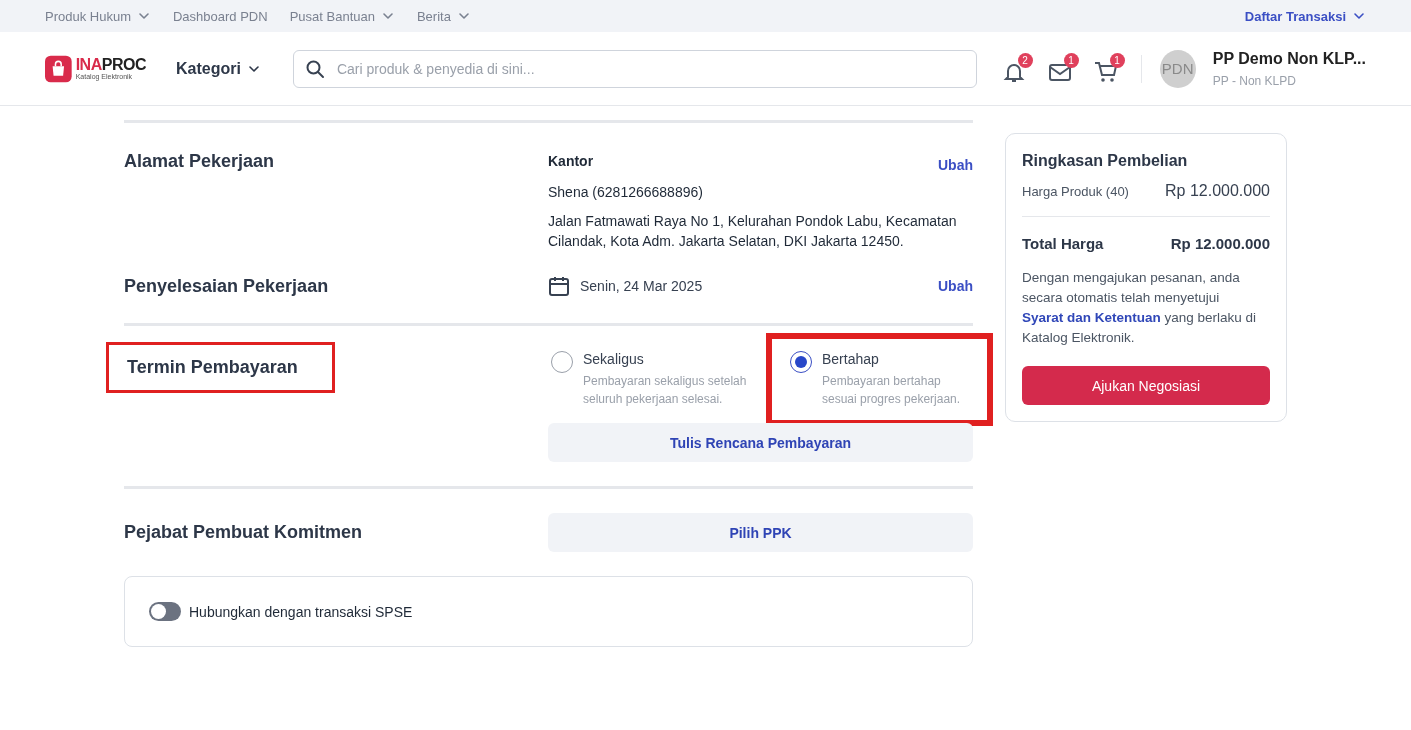 The height and width of the screenshot is (730, 1411). I want to click on nav-link: Berita, so click(443, 16).